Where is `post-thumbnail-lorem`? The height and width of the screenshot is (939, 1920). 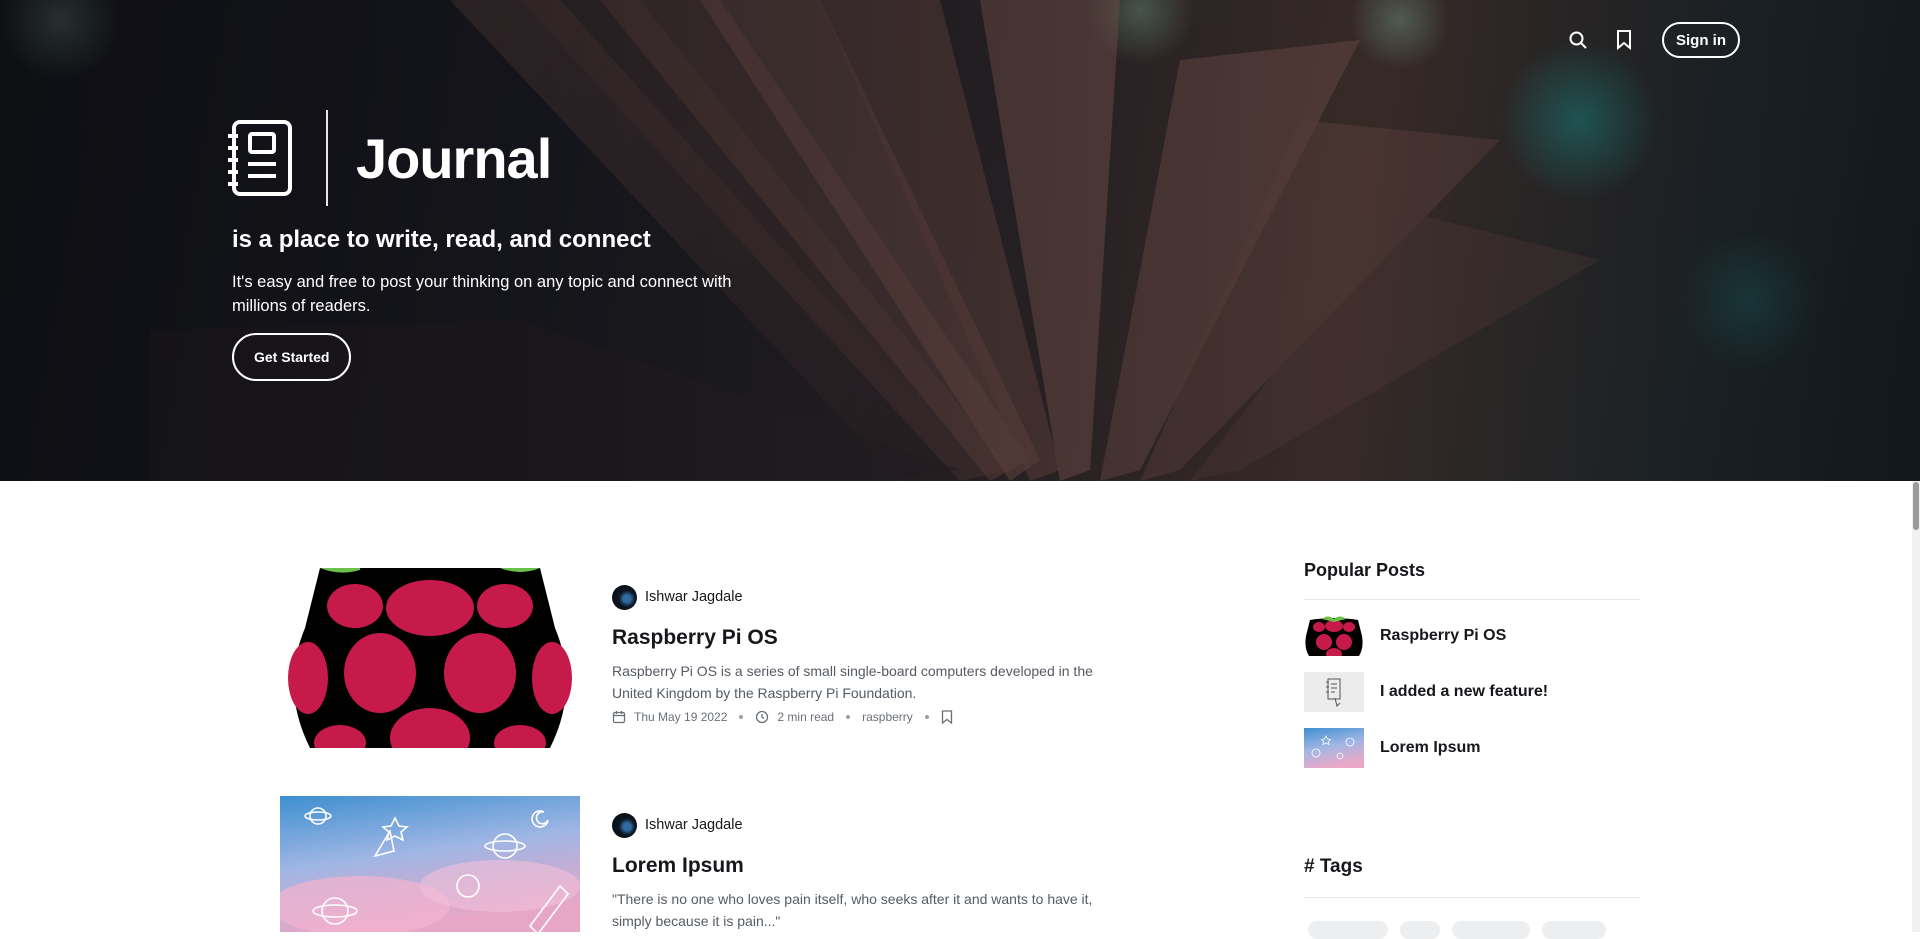
post-thumbnail-lorem is located at coordinates (430, 864).